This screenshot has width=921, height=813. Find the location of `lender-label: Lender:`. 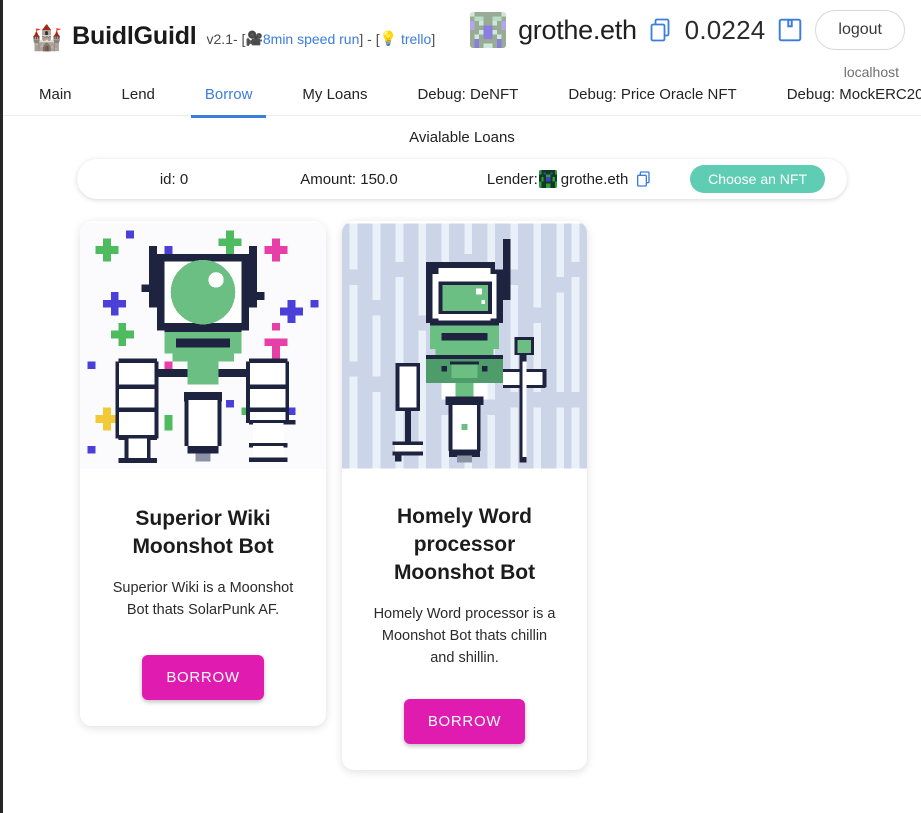

lender-label: Lender: is located at coordinates (512, 179).